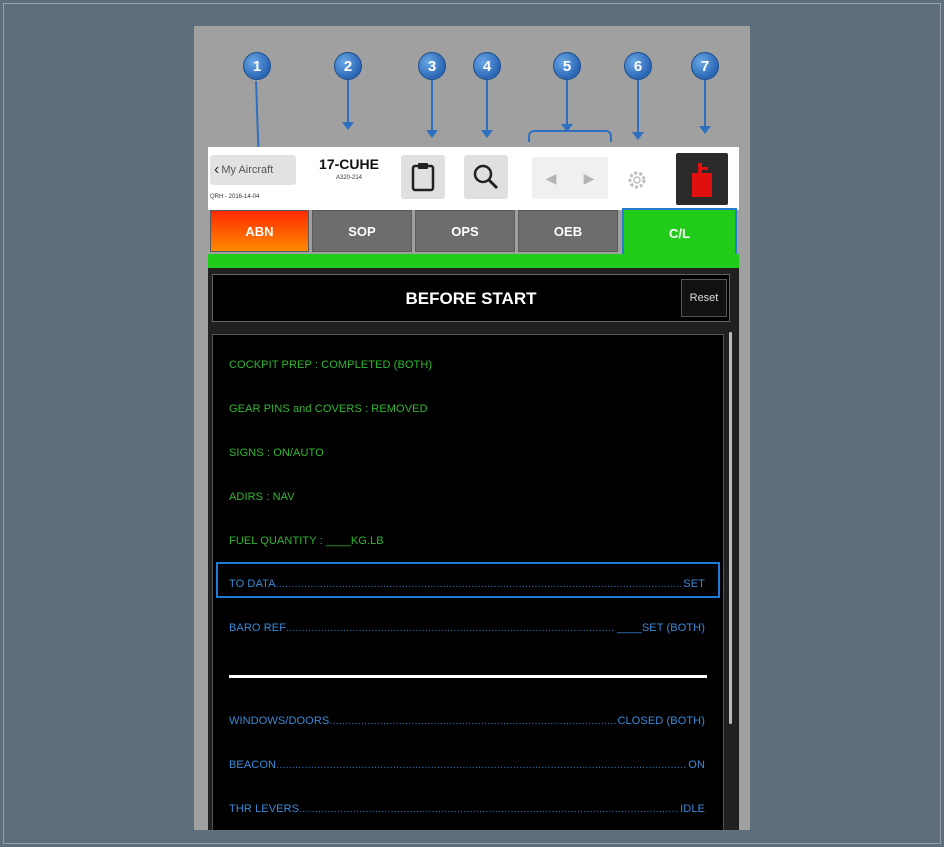  Describe the element at coordinates (692, 809) in the screenshot. I see `item-value: IDLE` at that location.